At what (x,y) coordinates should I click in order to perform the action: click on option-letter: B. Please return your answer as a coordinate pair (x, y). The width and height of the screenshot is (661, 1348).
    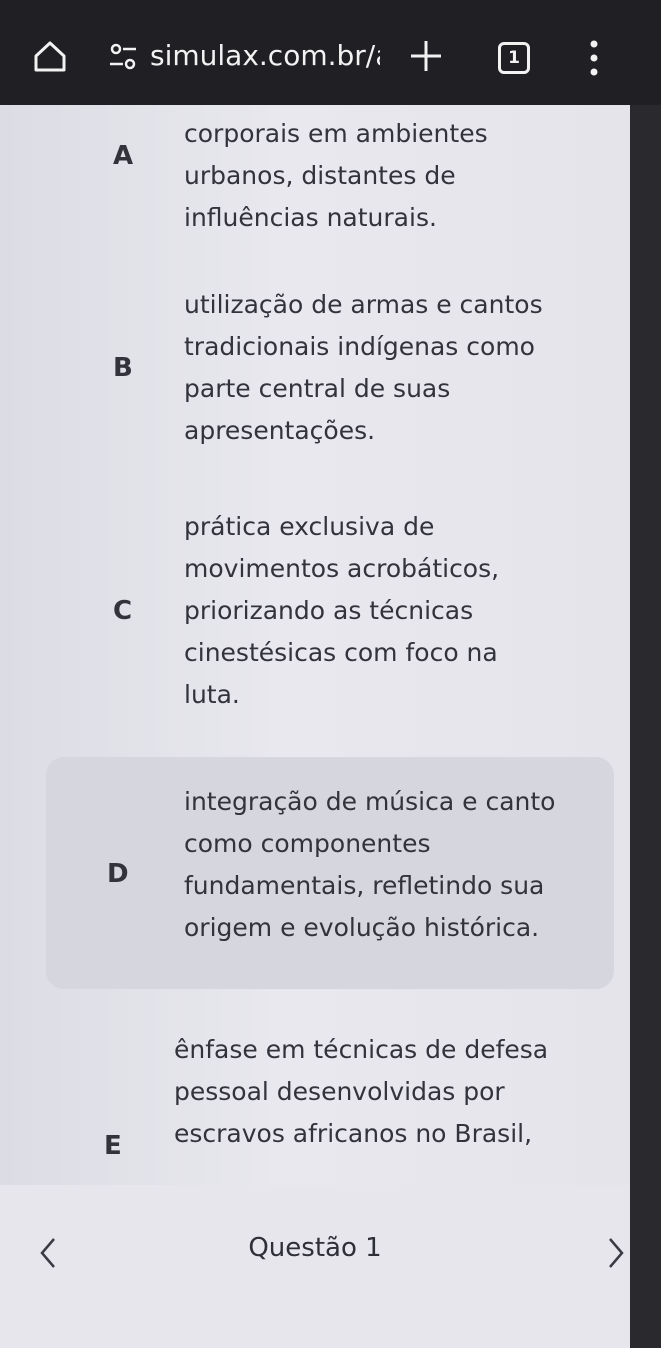
    Looking at the image, I should click on (123, 368).